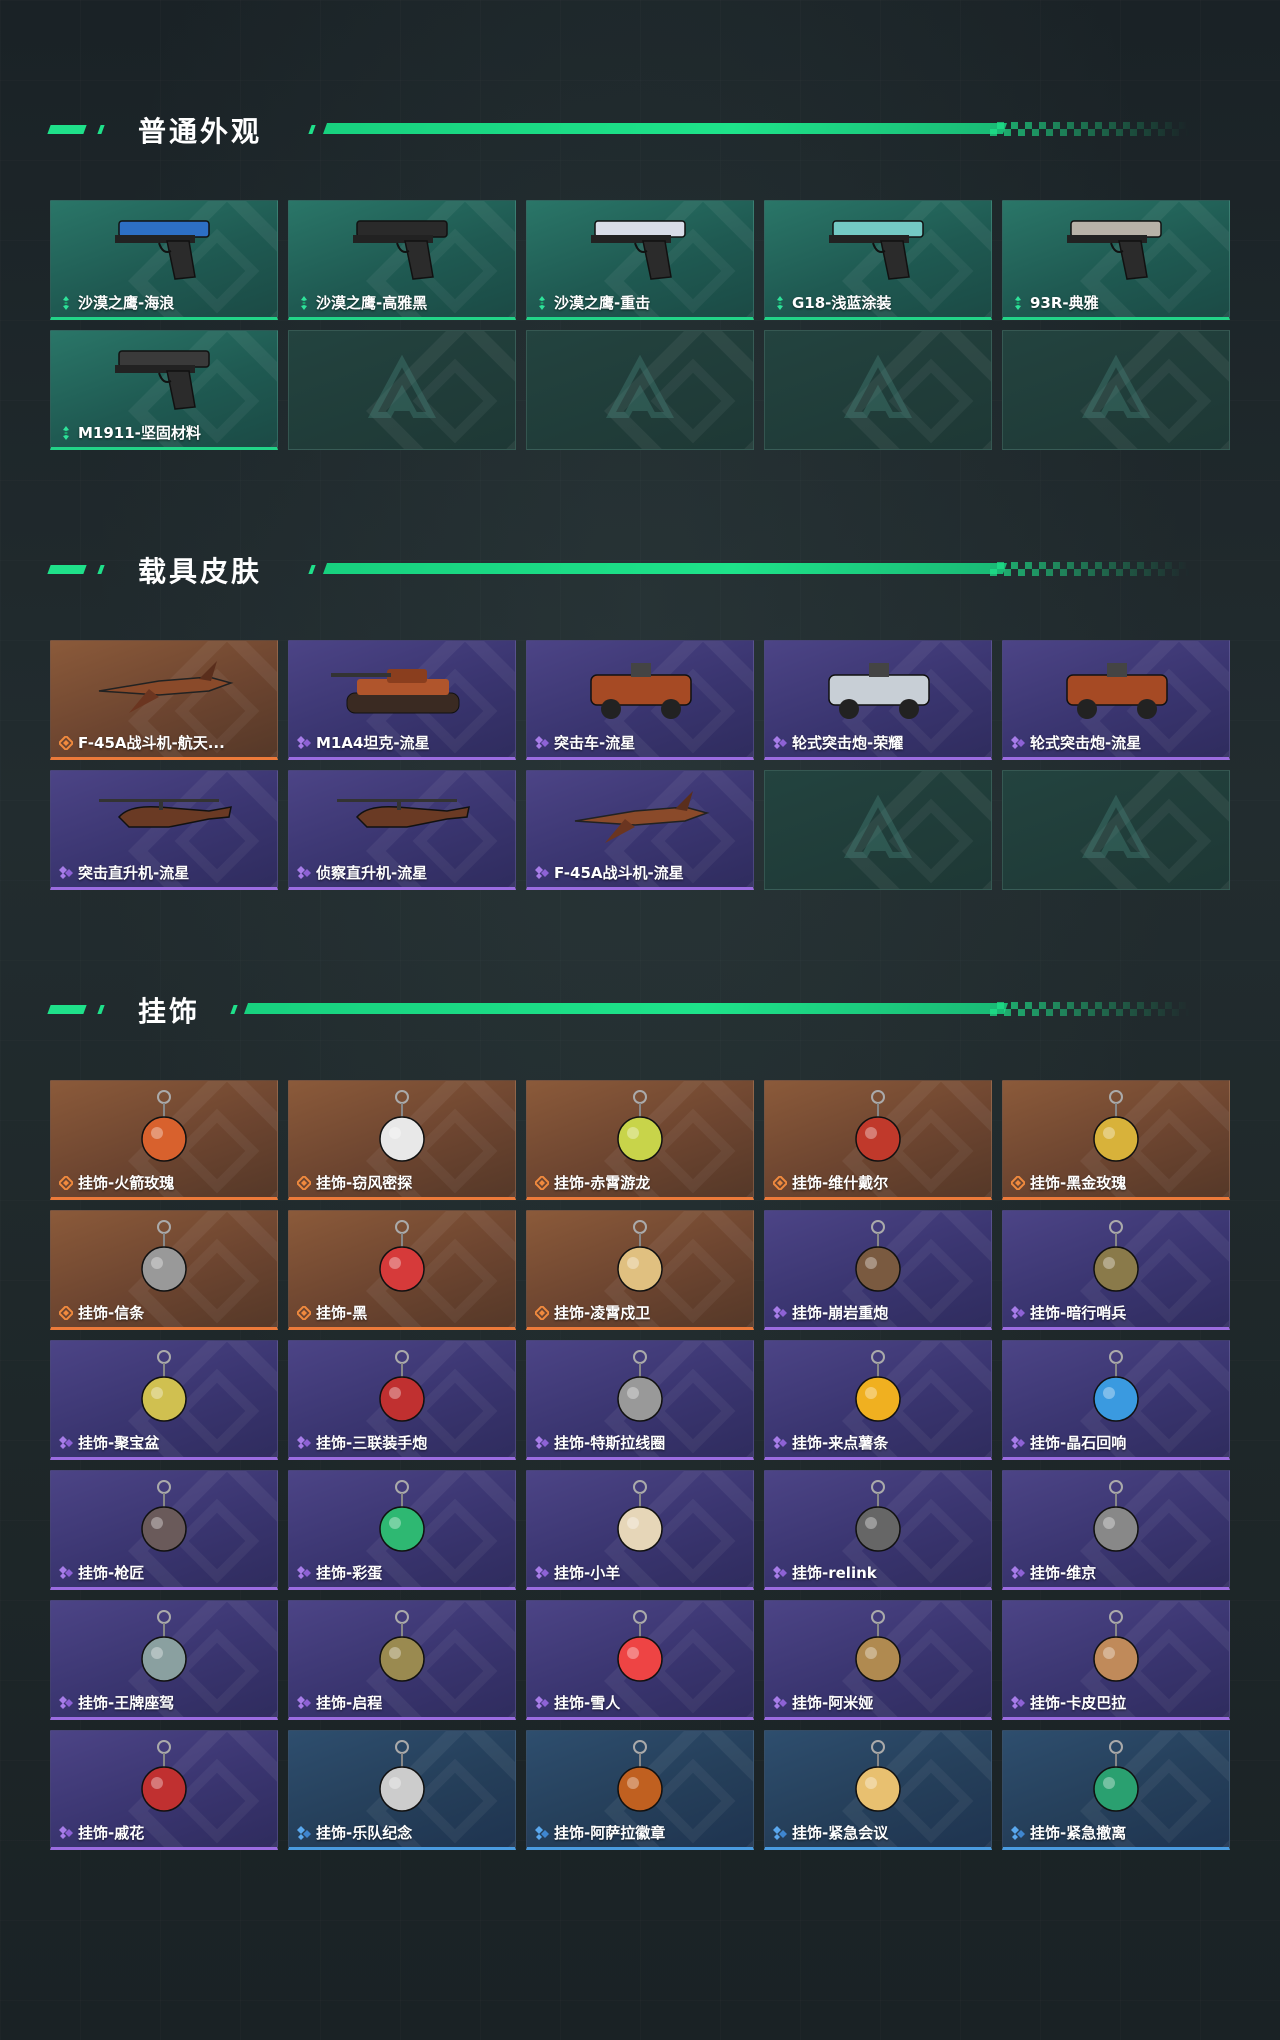 The height and width of the screenshot is (2040, 1280). I want to click on item-card: 沙漠之鹰-重击, so click(640, 260).